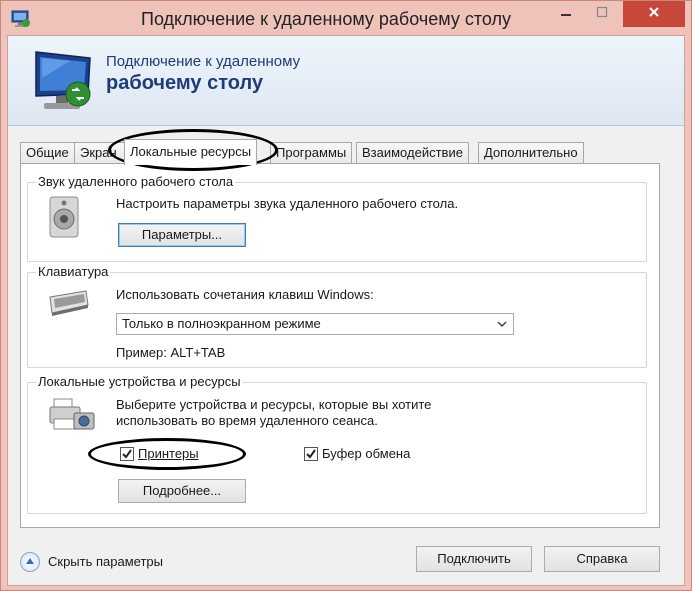 This screenshot has width=692, height=591. I want to click on windows-keys-dropdown: Только в полноэкранном режиме, so click(315, 324).